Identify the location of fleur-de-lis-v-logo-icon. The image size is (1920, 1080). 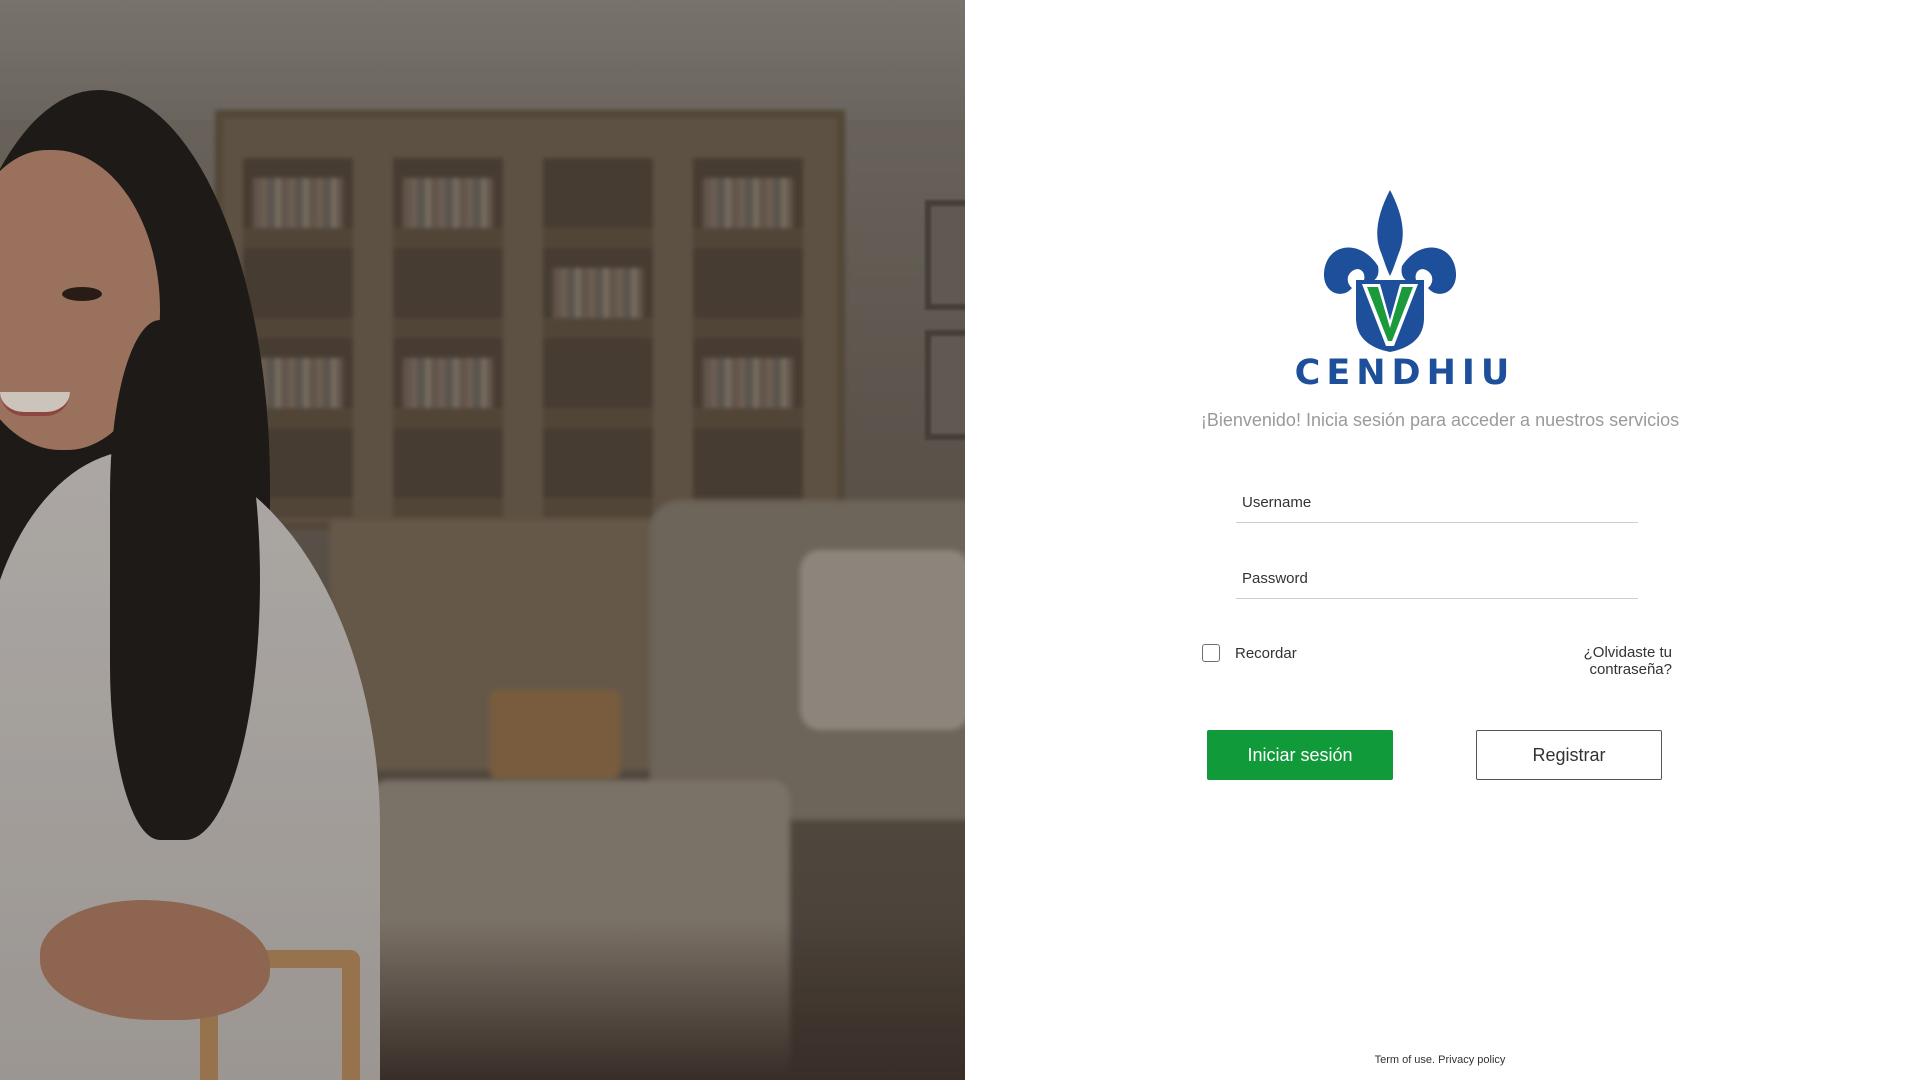
(1390, 271).